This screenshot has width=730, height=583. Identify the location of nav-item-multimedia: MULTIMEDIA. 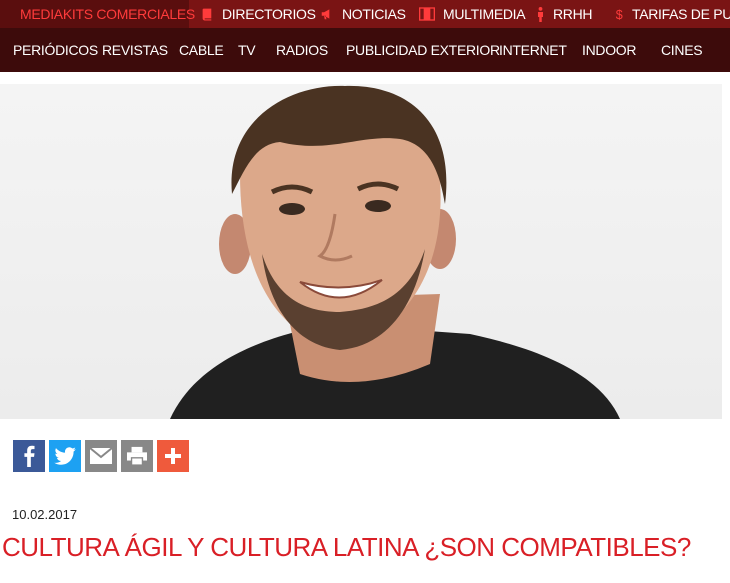
(472, 14).